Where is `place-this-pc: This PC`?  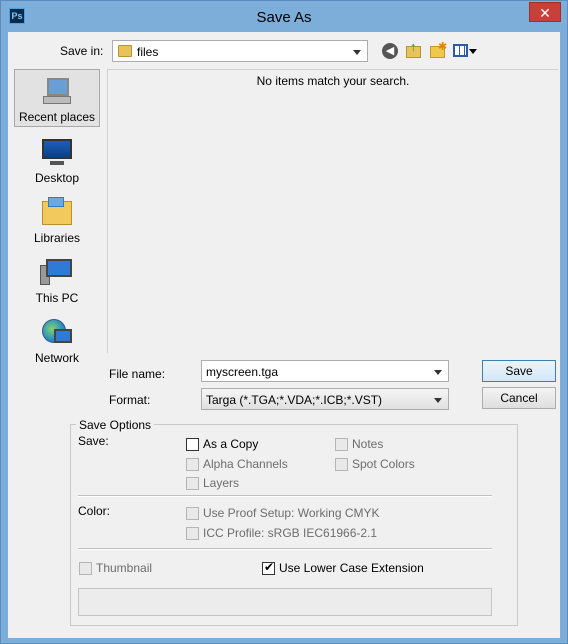 place-this-pc: This PC is located at coordinates (57, 280).